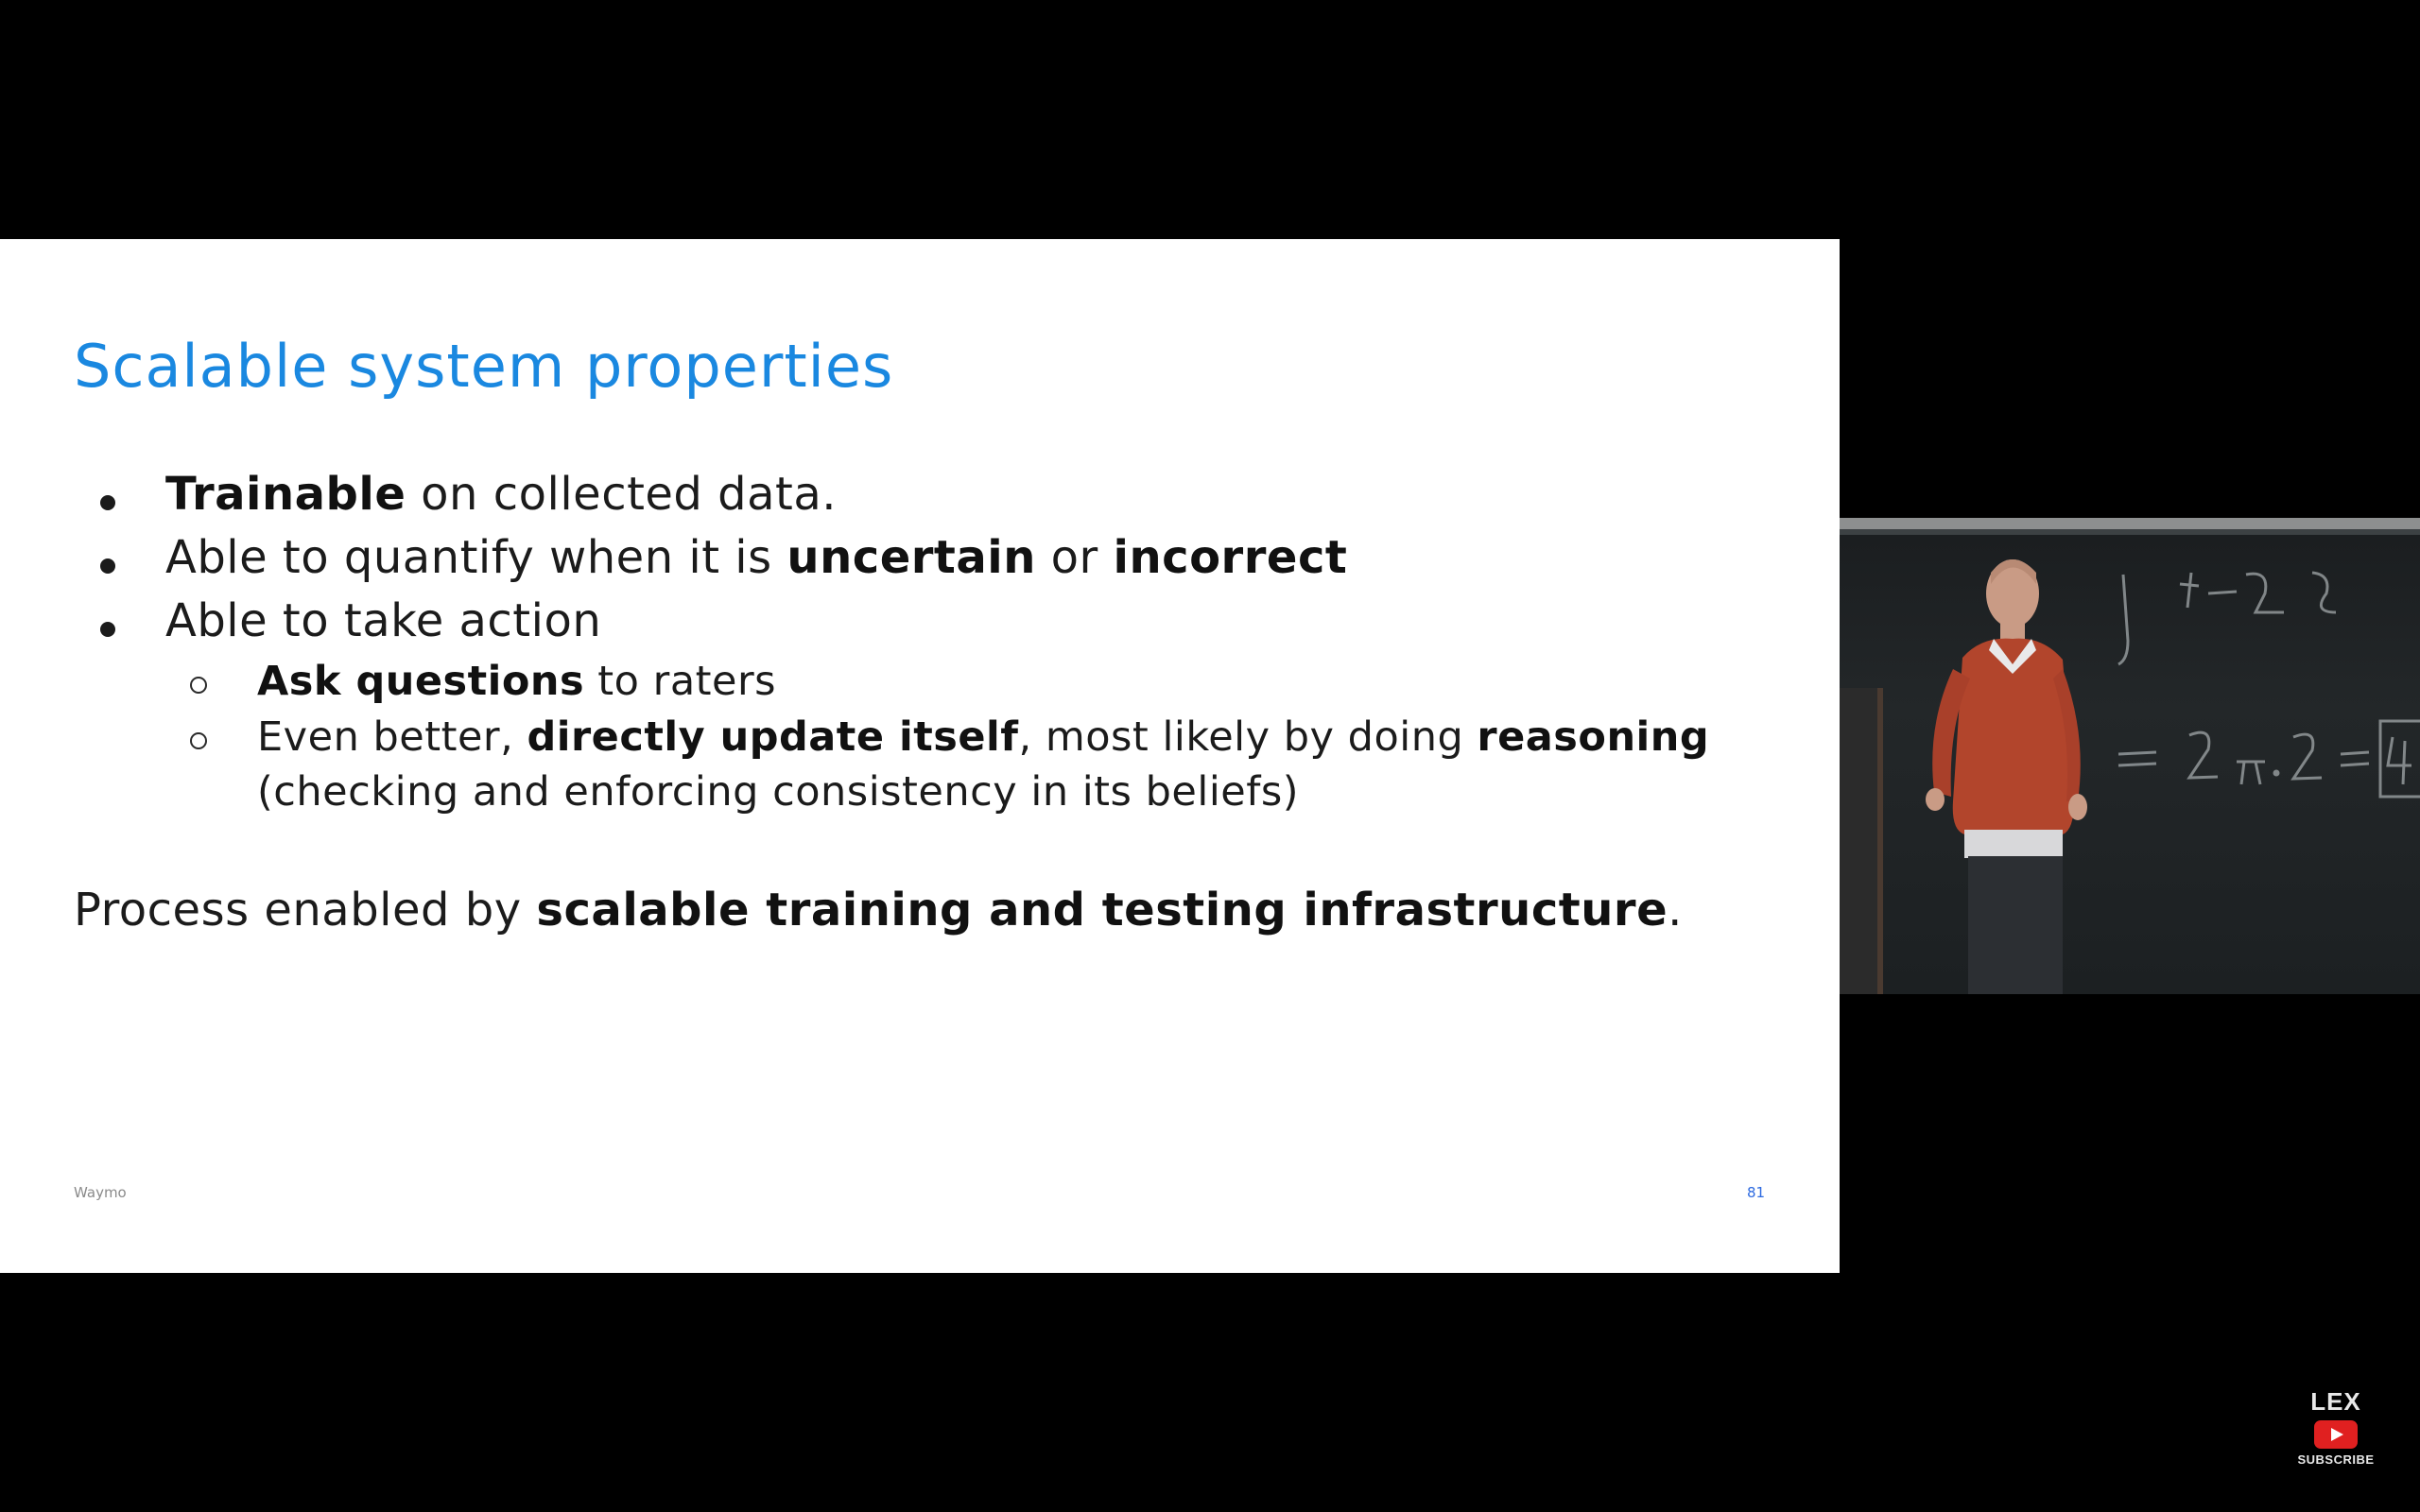  I want to click on bullet-bold: Trainable, so click(286, 494).